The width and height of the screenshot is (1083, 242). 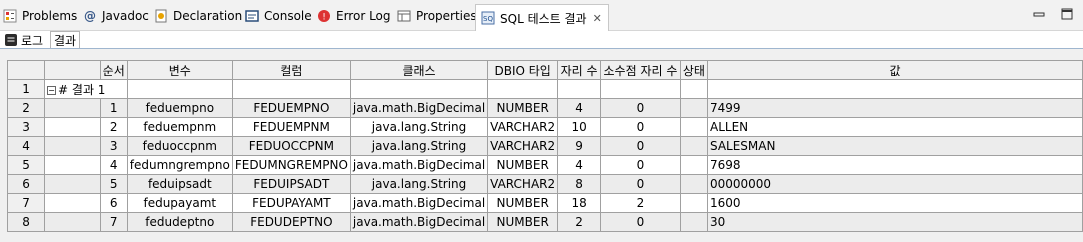 What do you see at coordinates (436, 16) in the screenshot?
I see `tab-properties: Properties` at bounding box center [436, 16].